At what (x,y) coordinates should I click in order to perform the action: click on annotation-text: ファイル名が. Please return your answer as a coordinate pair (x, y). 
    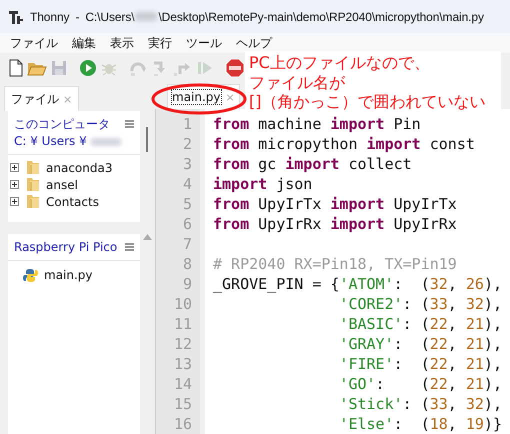
    Looking at the image, I should click on (297, 82).